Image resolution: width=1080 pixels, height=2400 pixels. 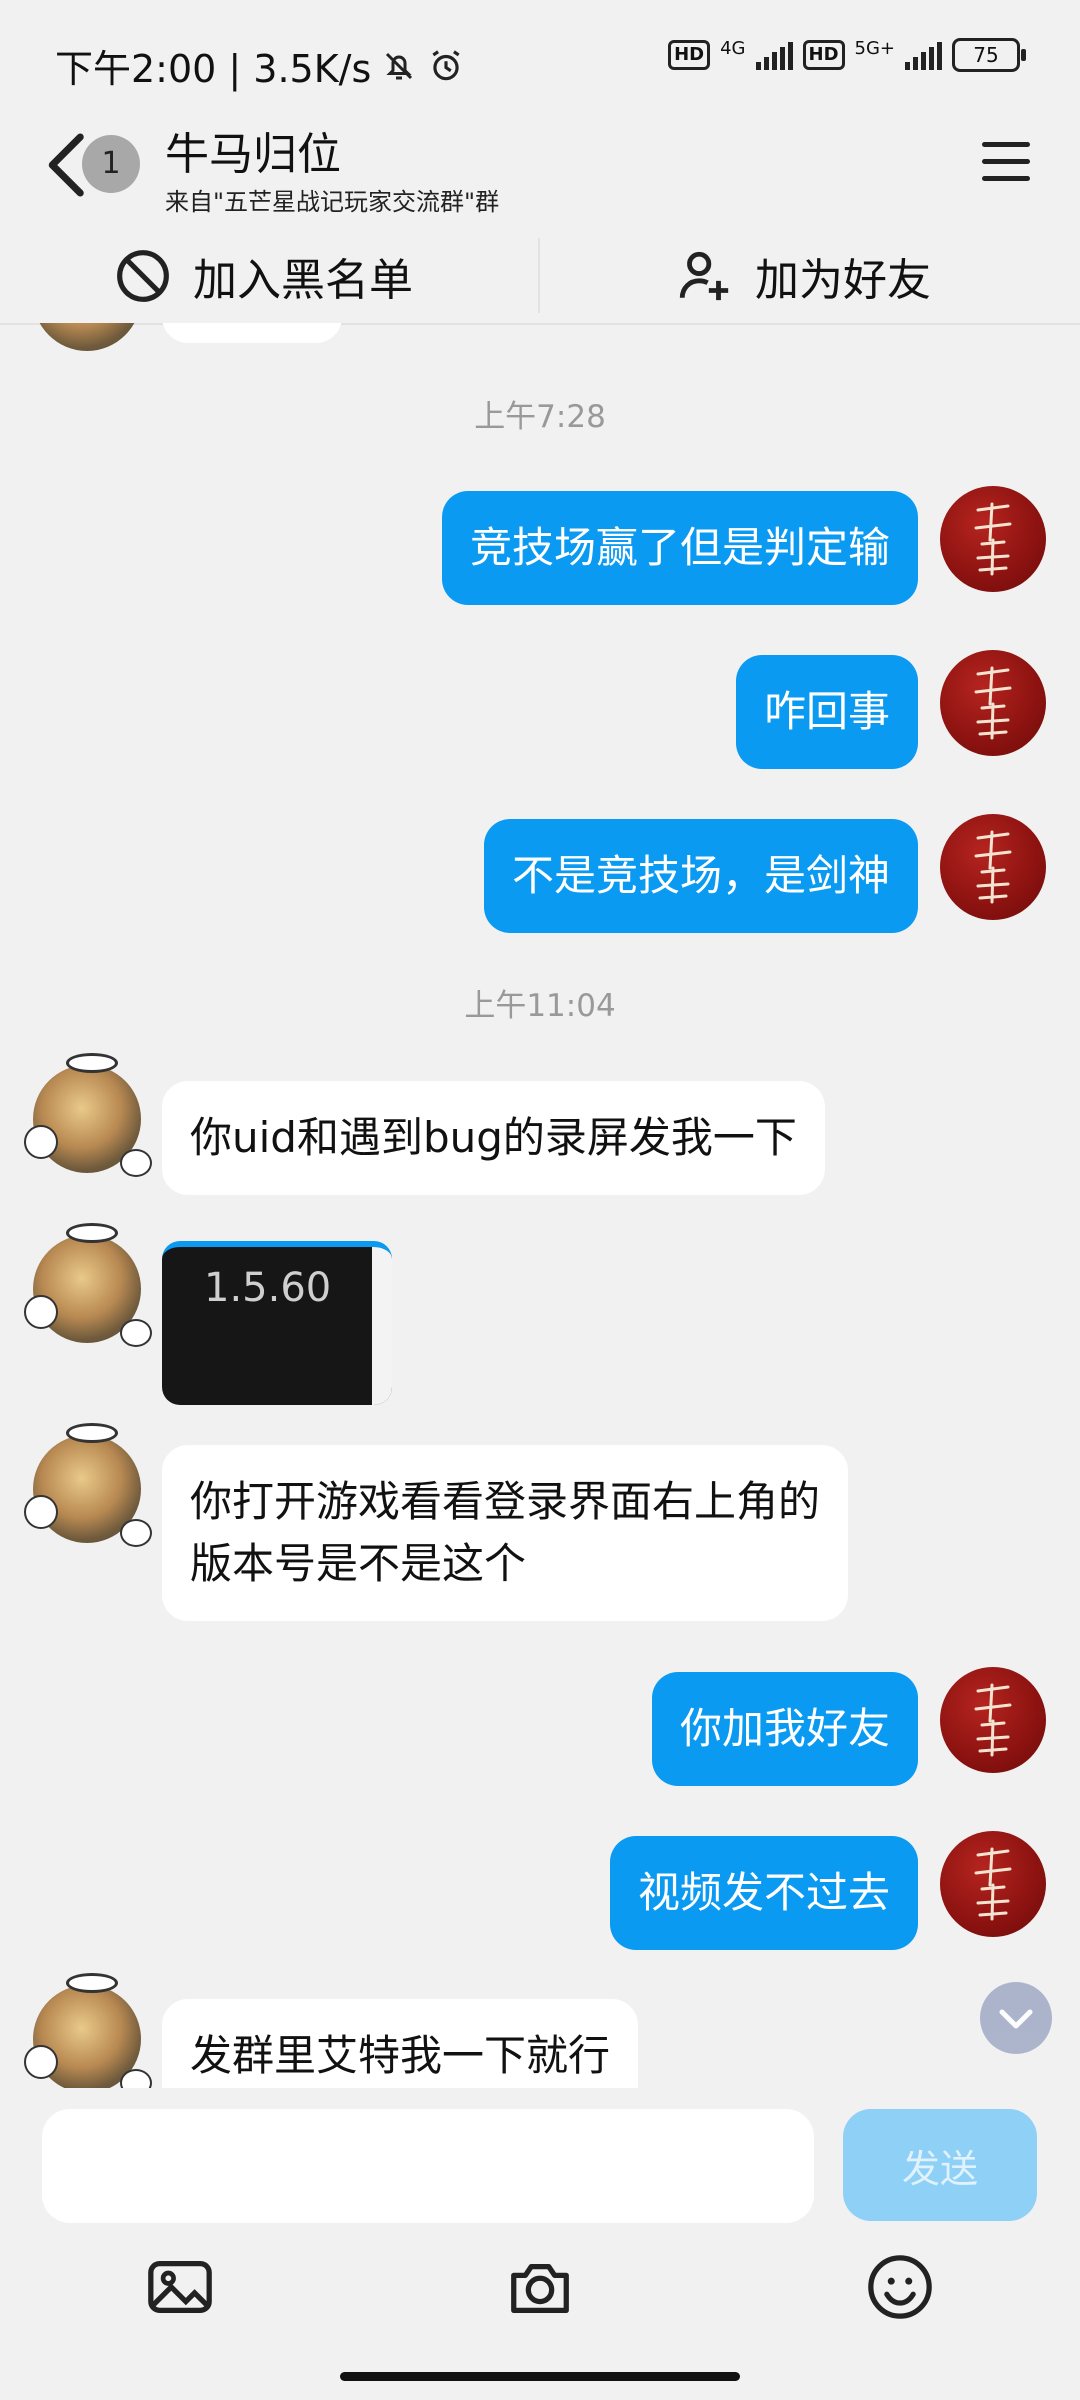 I want to click on message-line: 你打开游戏看看登录界面右上角的, so click(x=505, y=1501).